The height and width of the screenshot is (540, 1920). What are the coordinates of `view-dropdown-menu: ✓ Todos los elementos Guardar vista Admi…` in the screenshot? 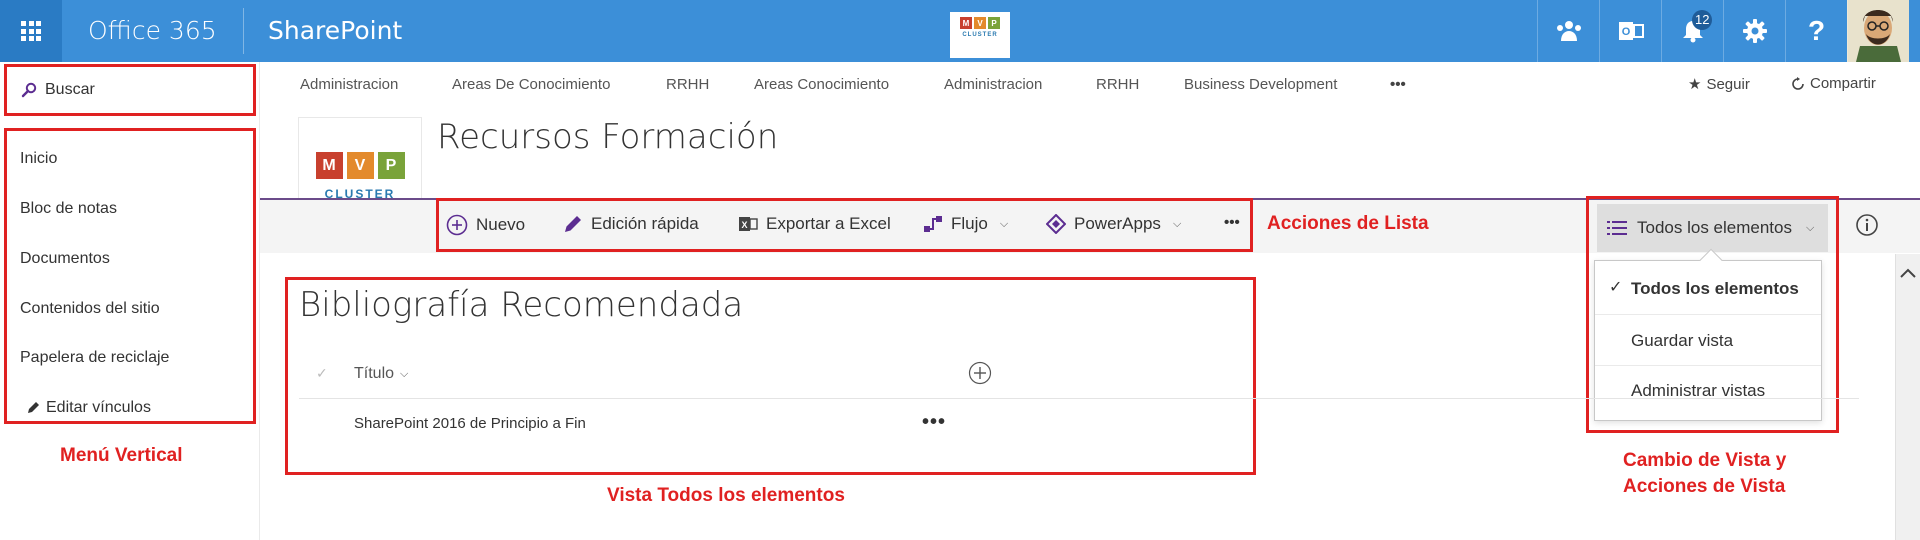 It's located at (1708, 334).